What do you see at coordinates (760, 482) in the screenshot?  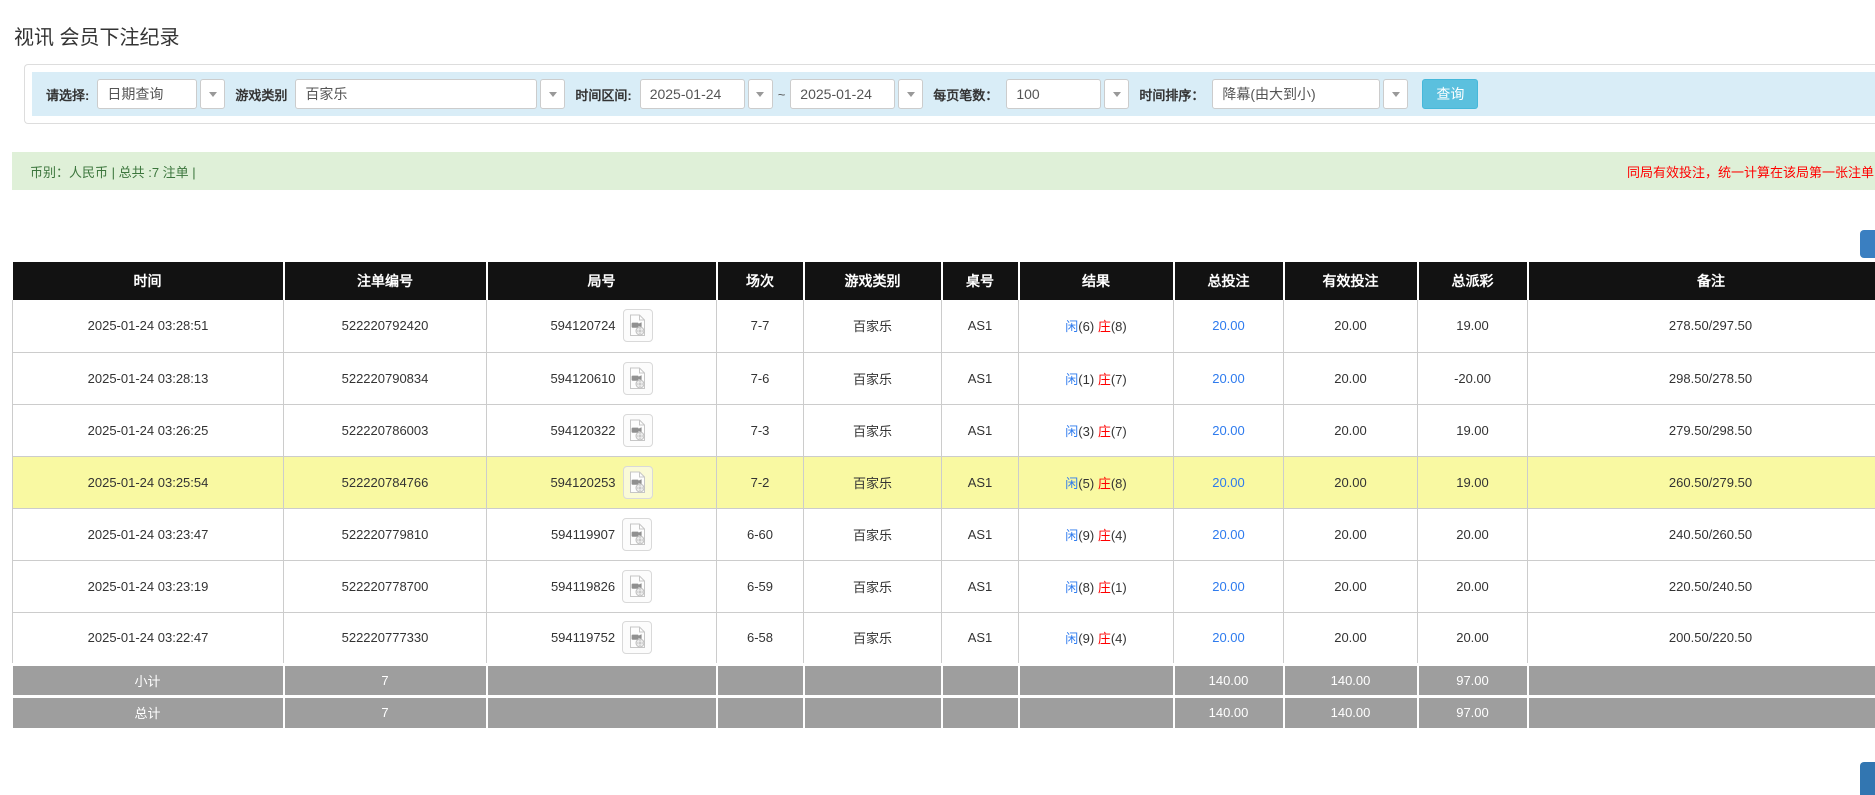 I see `cell-session: 7-2` at bounding box center [760, 482].